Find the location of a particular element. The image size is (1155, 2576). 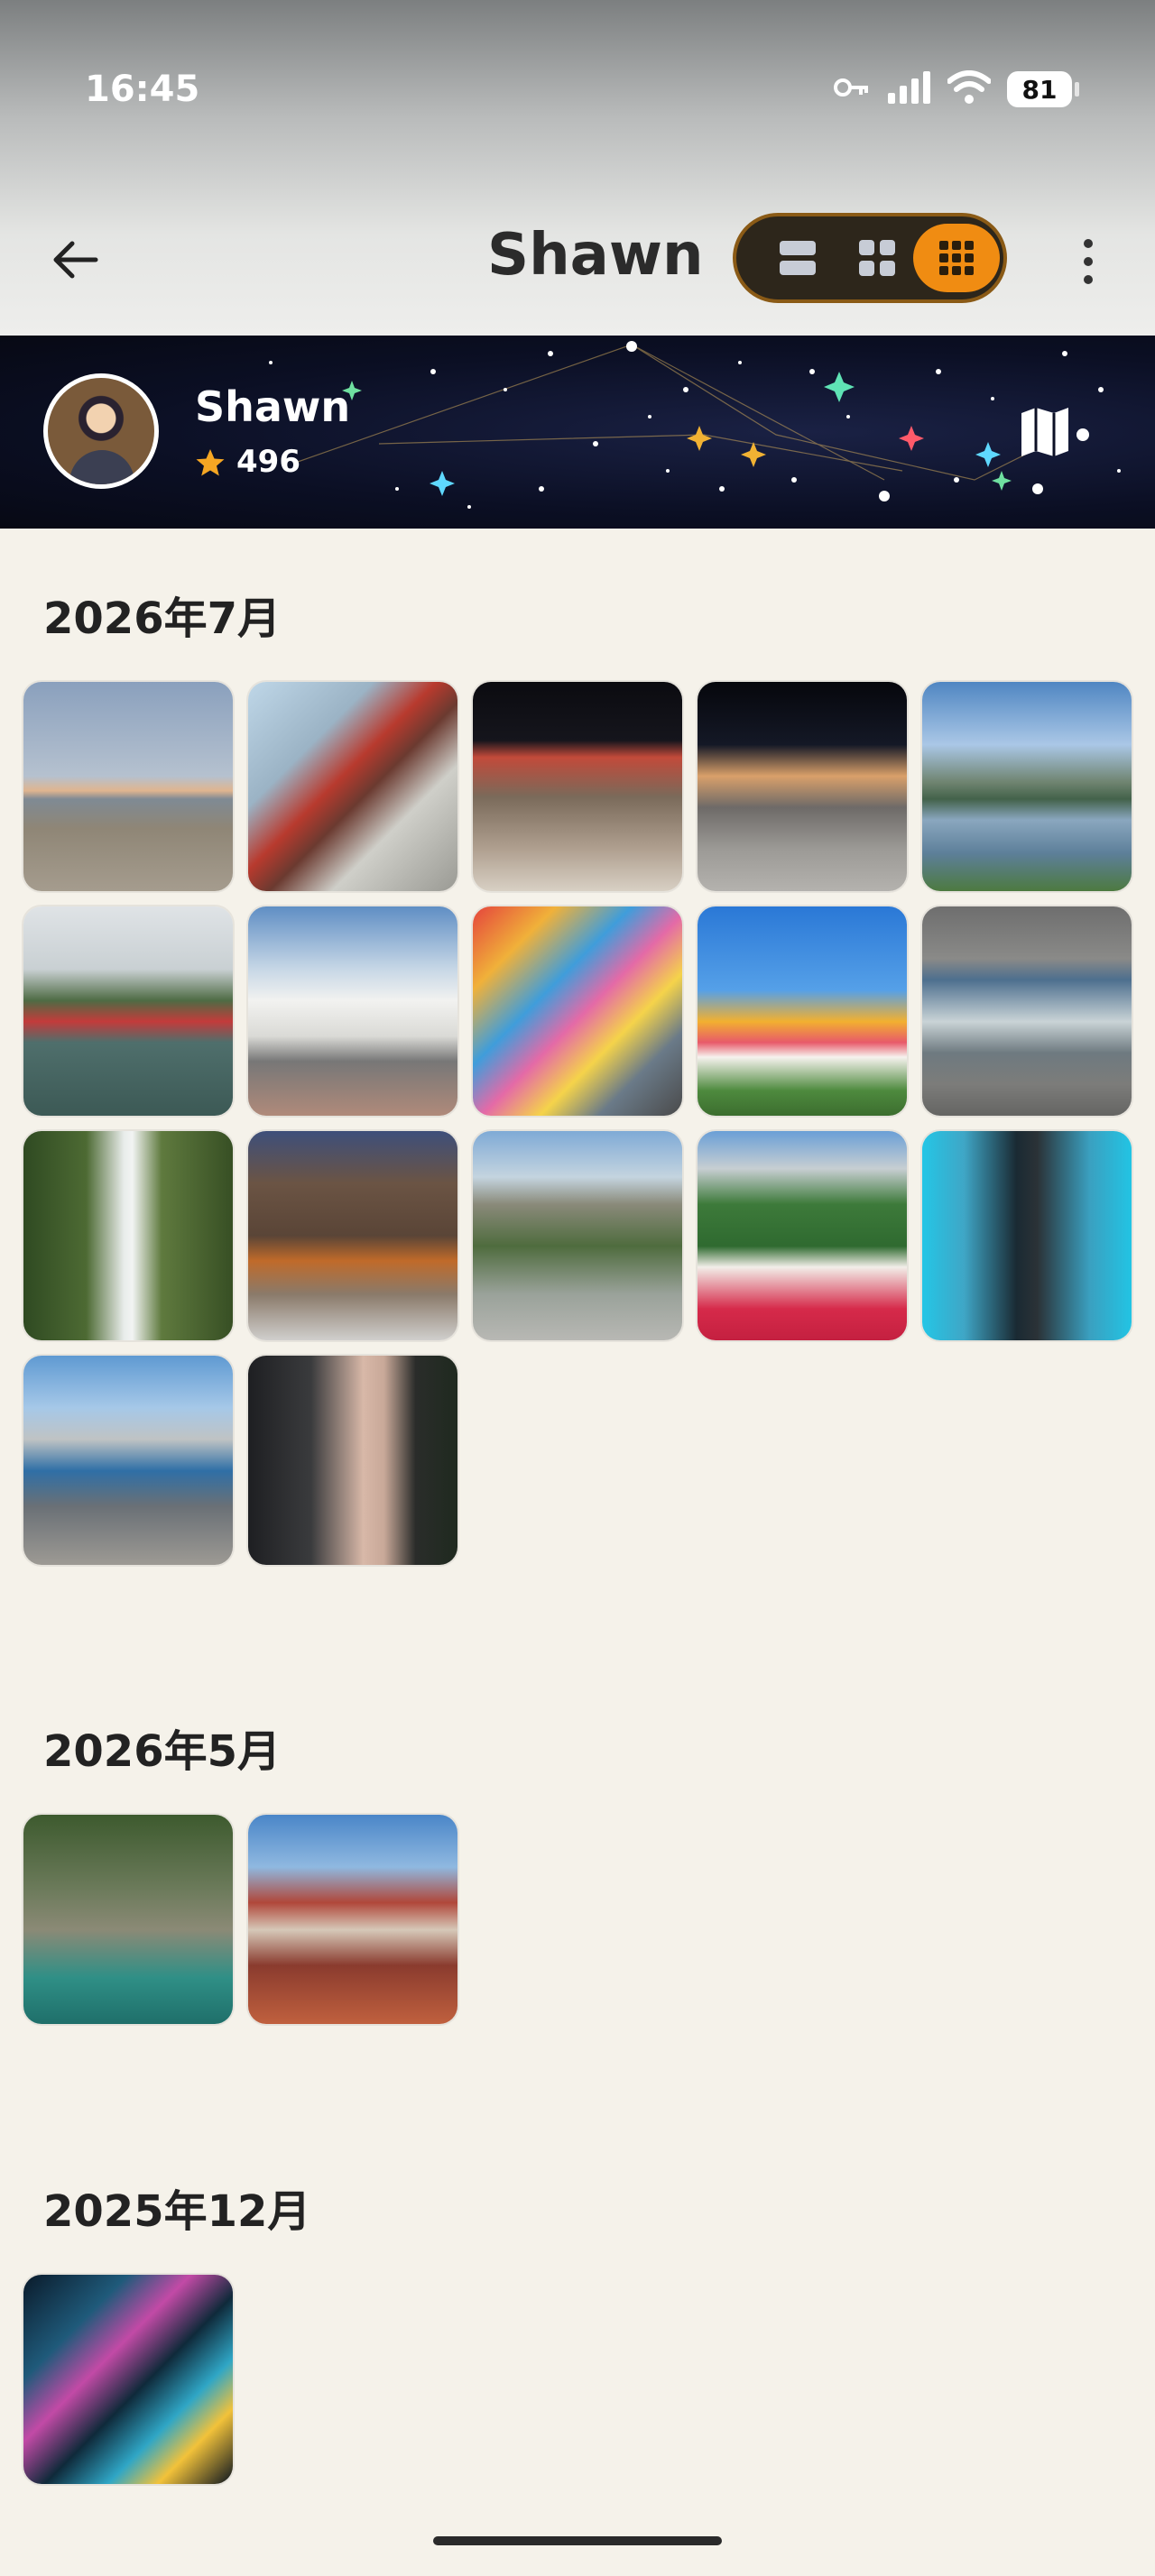

profile-name: Shawn is located at coordinates (273, 407).